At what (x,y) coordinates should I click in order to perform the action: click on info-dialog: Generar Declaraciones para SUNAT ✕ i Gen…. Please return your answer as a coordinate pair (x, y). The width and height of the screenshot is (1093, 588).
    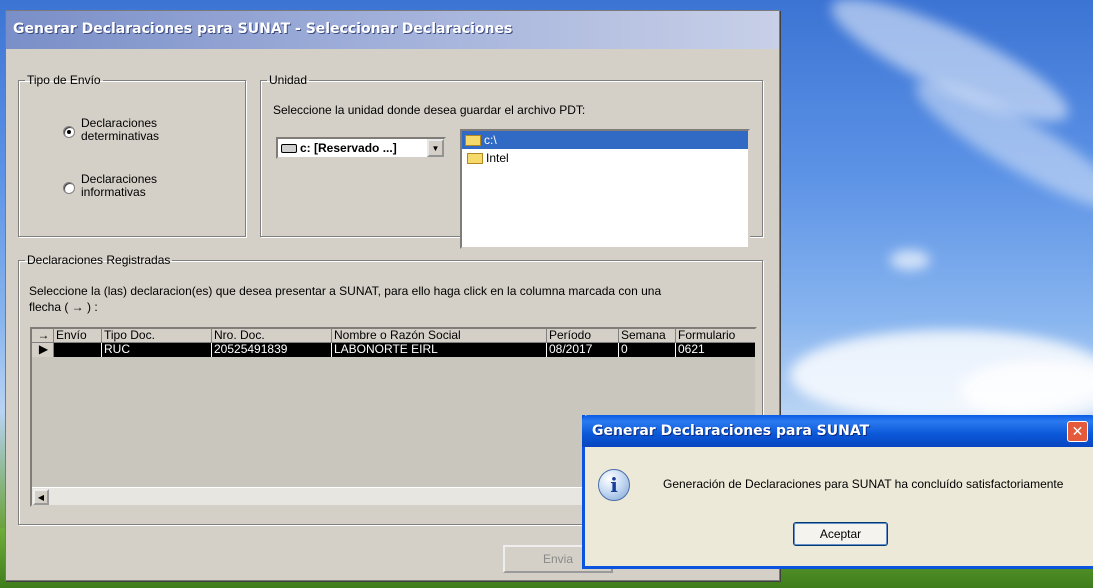
    Looking at the image, I should click on (837, 492).